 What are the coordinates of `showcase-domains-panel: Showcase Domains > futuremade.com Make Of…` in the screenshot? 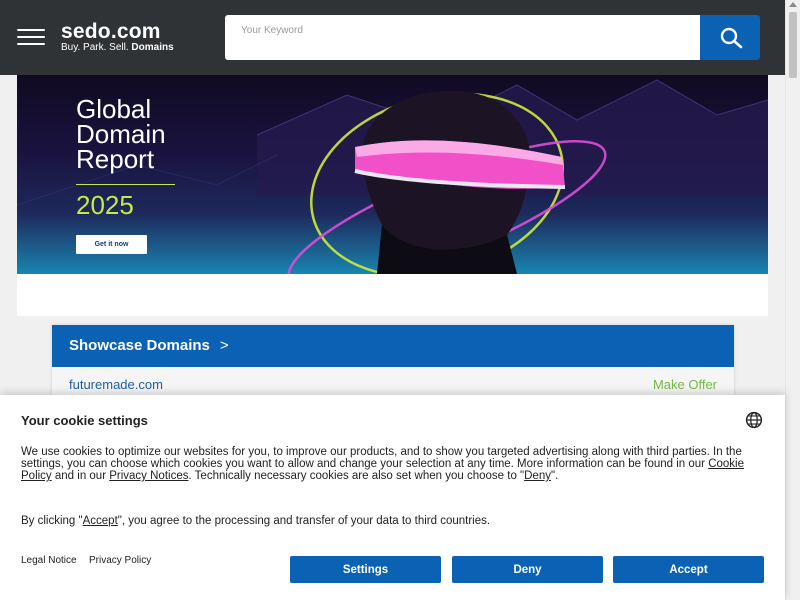 It's located at (393, 365).